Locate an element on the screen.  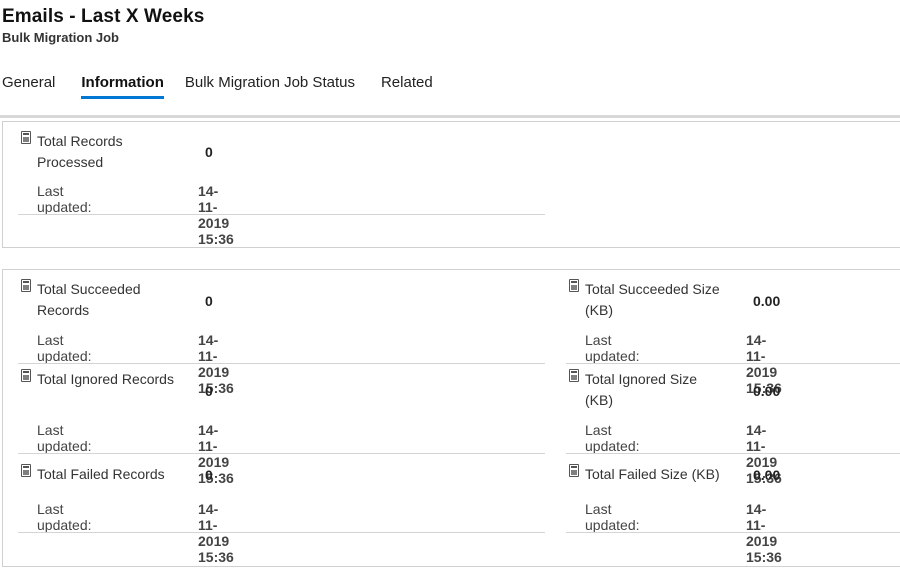
form-header: Emails - Last X Weeks Bulk Migration Job is located at coordinates (103, 25).